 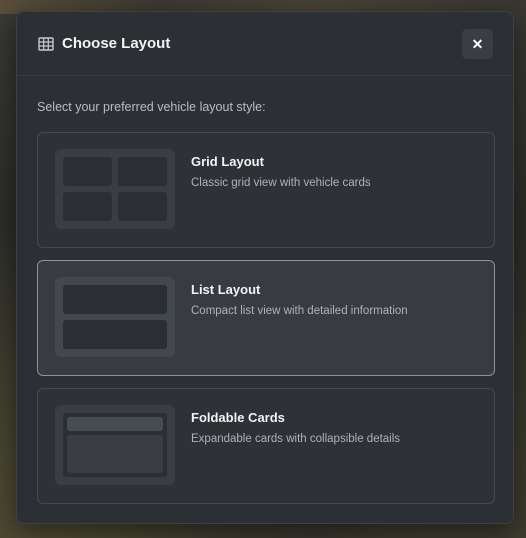 I want to click on grid-icon, so click(x=46, y=44).